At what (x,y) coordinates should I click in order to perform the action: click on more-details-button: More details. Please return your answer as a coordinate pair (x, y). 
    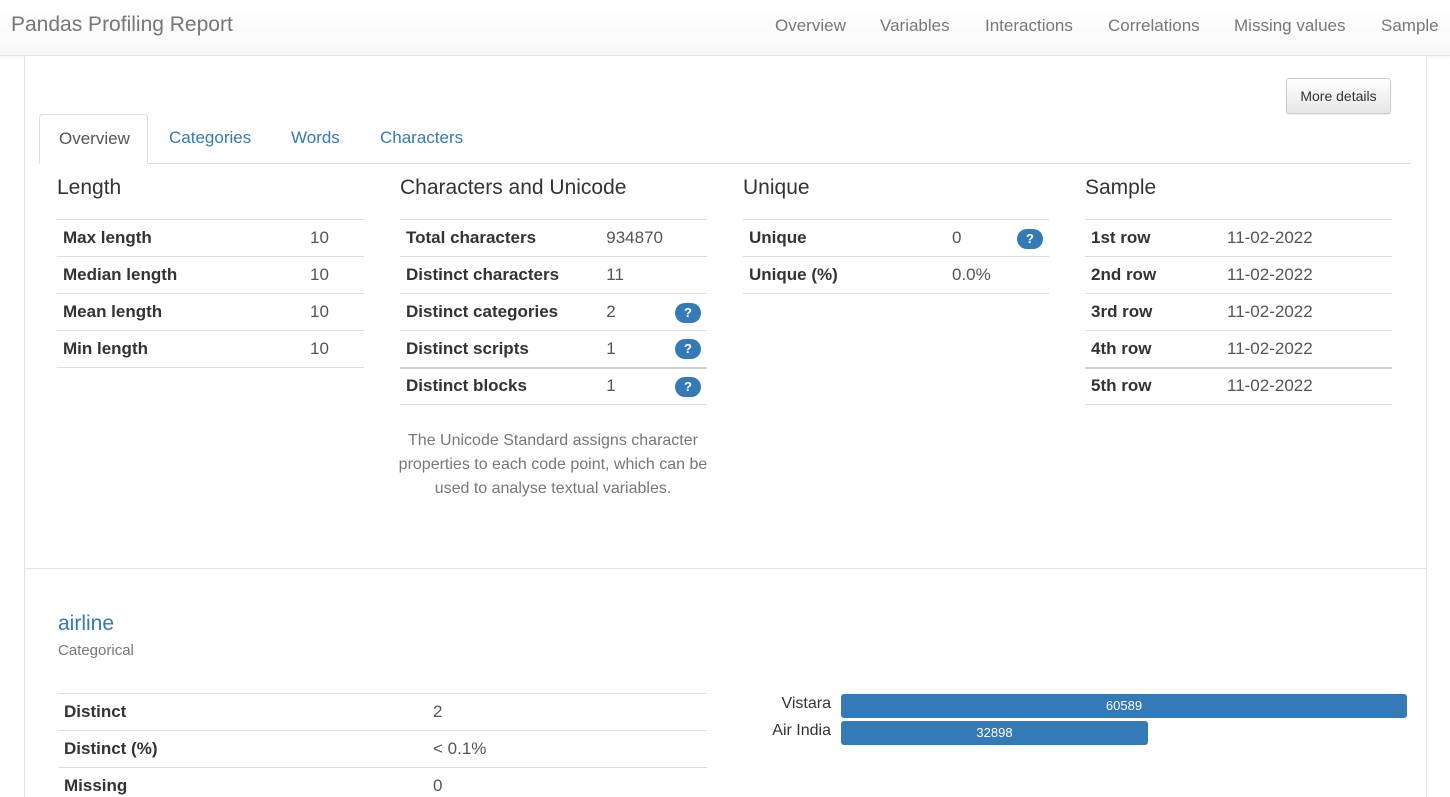
    Looking at the image, I should click on (1338, 96).